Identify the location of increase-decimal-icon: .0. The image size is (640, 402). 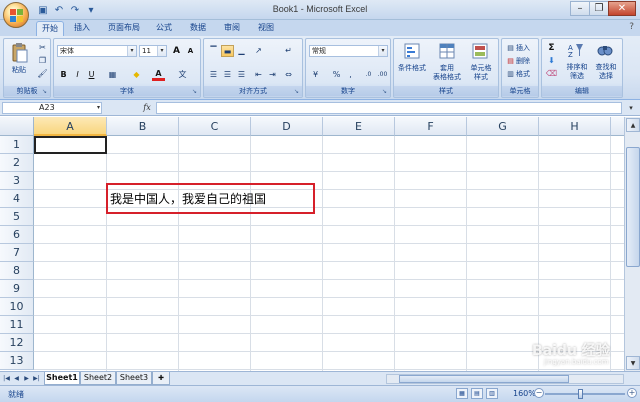
(368, 75).